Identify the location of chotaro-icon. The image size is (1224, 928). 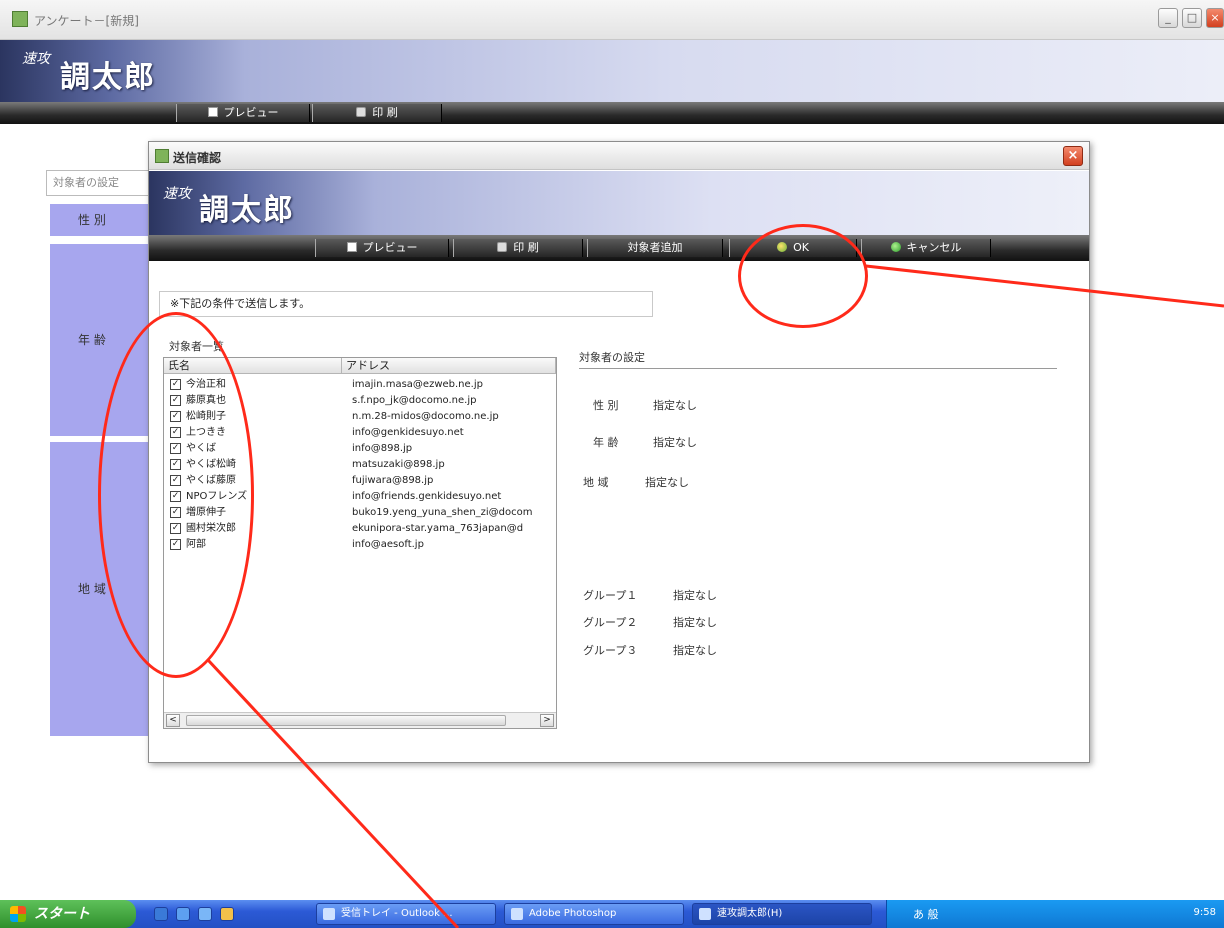
(705, 914).